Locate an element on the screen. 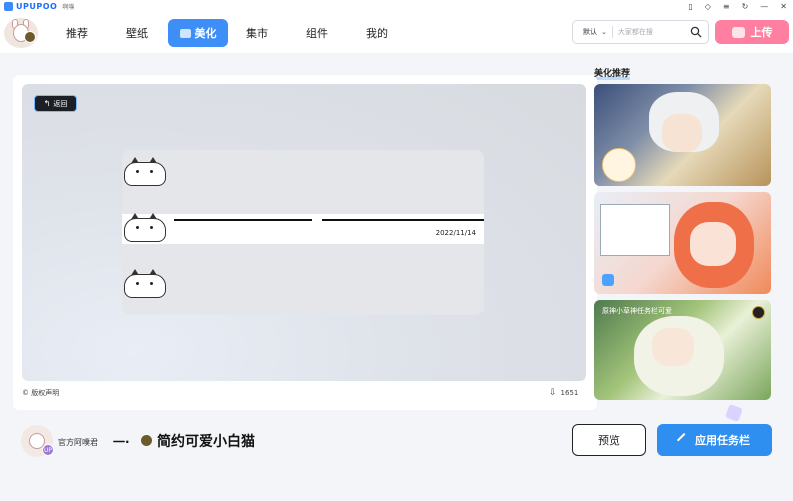 The image size is (793, 501). apply-taskbar-button: 应用任务栏 is located at coordinates (714, 440).